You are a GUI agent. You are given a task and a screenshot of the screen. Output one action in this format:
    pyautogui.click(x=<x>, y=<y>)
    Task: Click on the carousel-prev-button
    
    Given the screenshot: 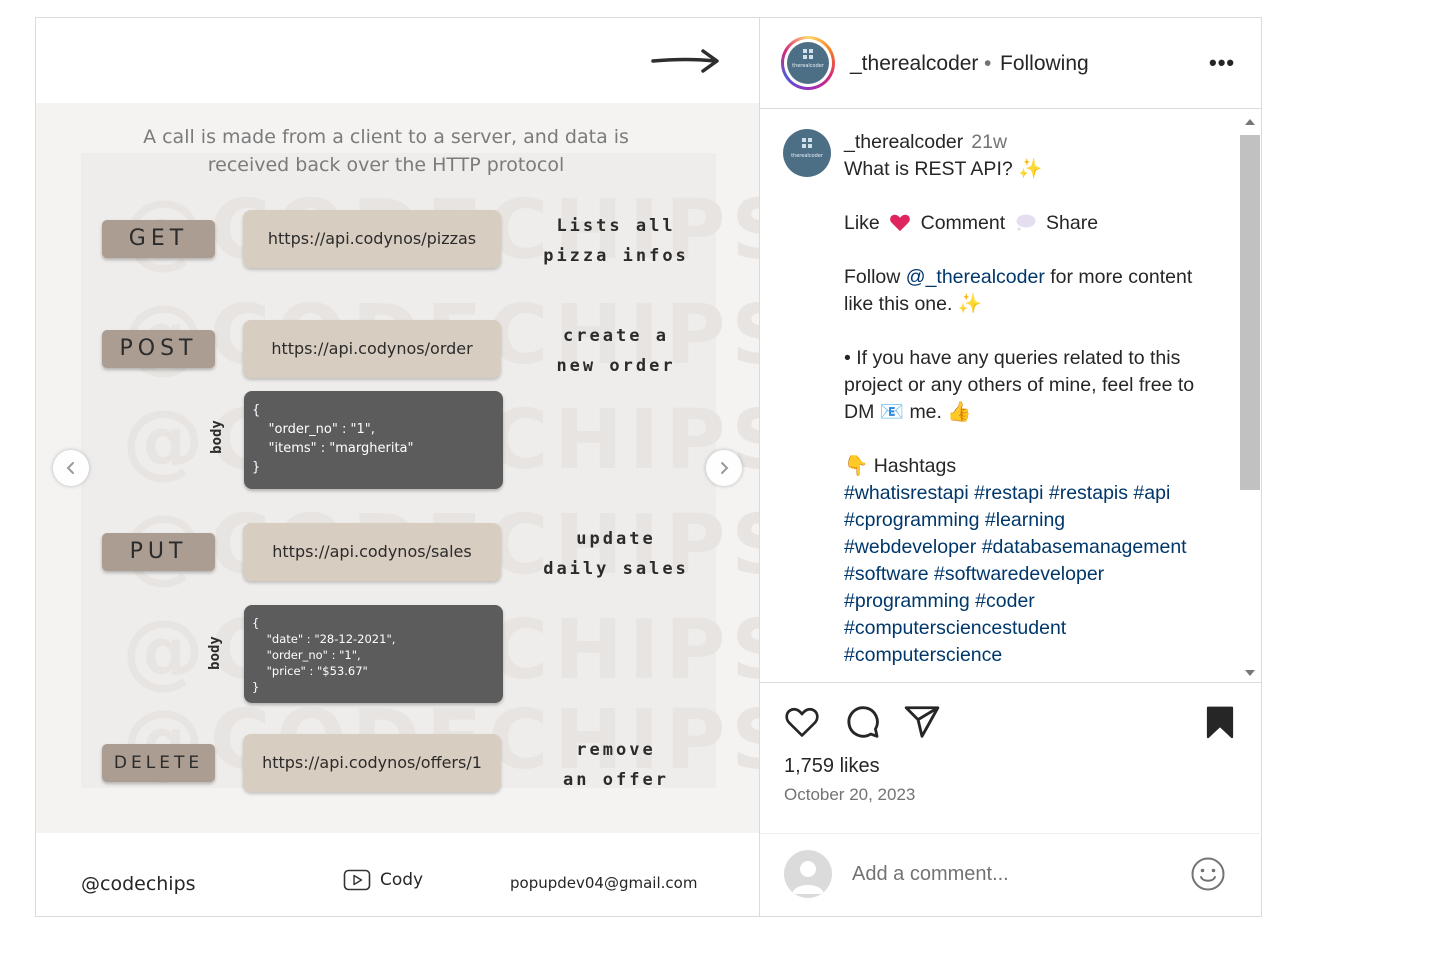 What is the action you would take?
    pyautogui.click(x=71, y=468)
    